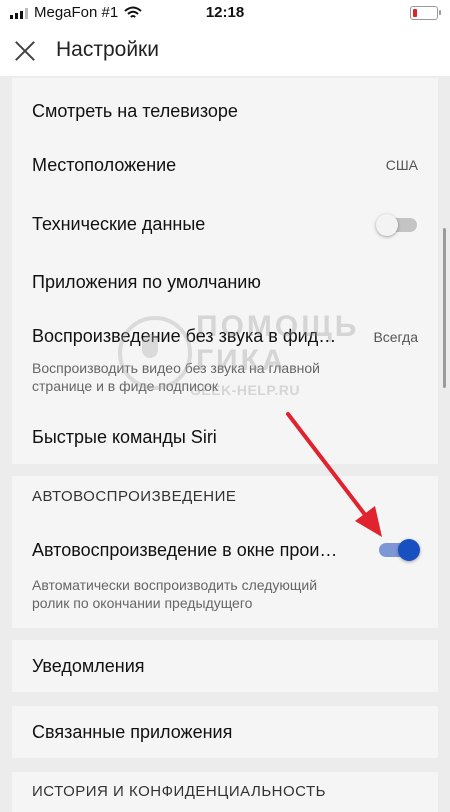  Describe the element at coordinates (334, 474) in the screenshot. I see `red-arrow-annotation` at that location.